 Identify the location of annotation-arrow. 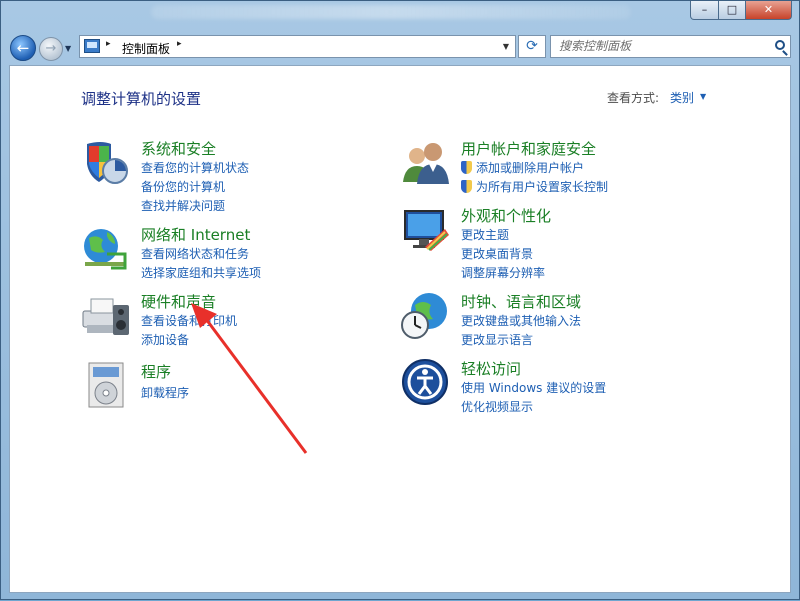
(249, 378).